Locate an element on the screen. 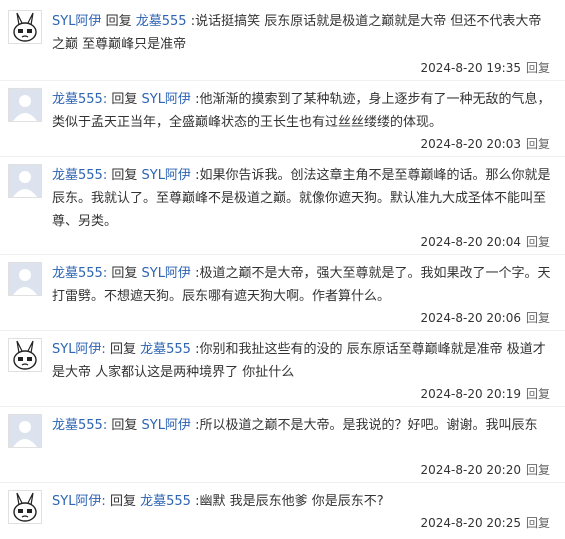 The height and width of the screenshot is (539, 565). comment-meta: 2024-8-20 20:04 回复 is located at coordinates (485, 242).